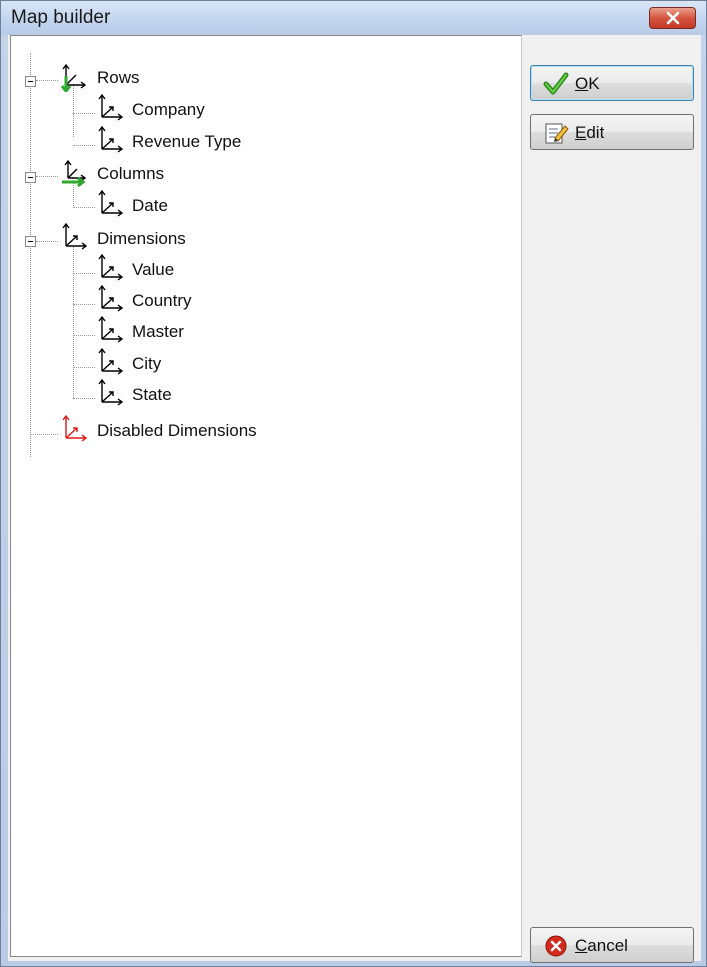 Image resolution: width=707 pixels, height=967 pixels. What do you see at coordinates (261, 140) in the screenshot?
I see `tree-node-revenue-type: Revenue Type` at bounding box center [261, 140].